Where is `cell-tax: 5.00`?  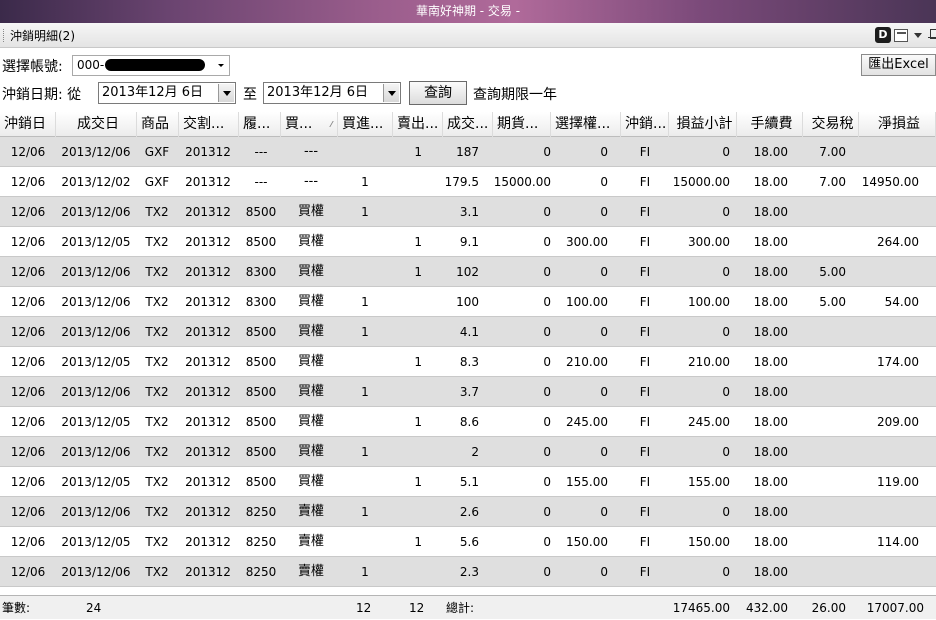 cell-tax: 5.00 is located at coordinates (832, 302).